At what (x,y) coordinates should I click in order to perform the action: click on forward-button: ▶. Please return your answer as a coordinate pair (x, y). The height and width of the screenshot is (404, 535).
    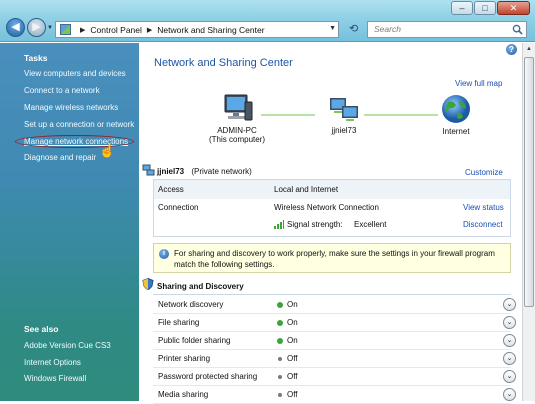
    Looking at the image, I should click on (36, 27).